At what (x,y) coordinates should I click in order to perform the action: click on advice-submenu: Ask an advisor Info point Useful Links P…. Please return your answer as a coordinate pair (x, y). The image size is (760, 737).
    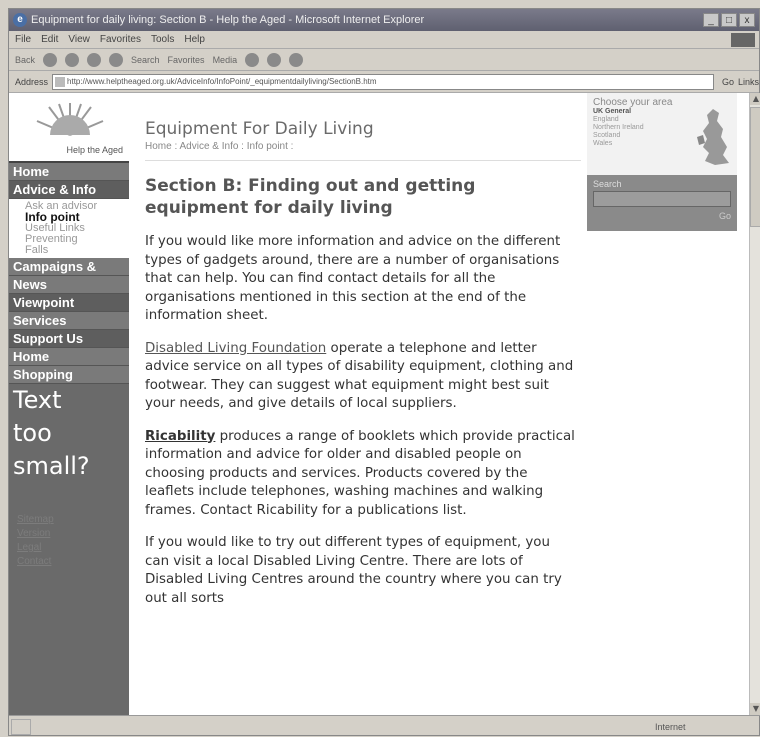
    Looking at the image, I should click on (69, 228).